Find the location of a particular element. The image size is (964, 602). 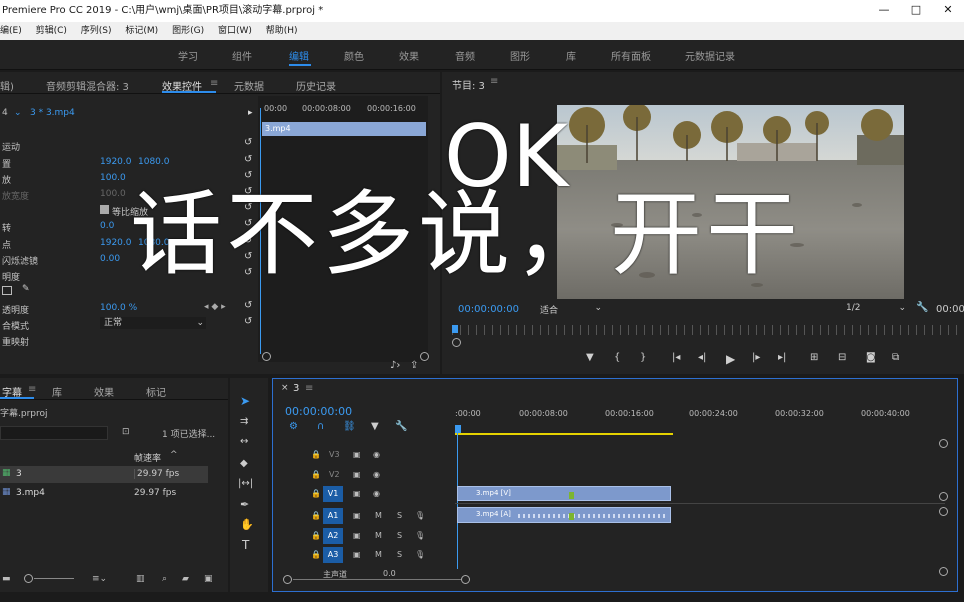

maximize-button: □ is located at coordinates (916, 11).